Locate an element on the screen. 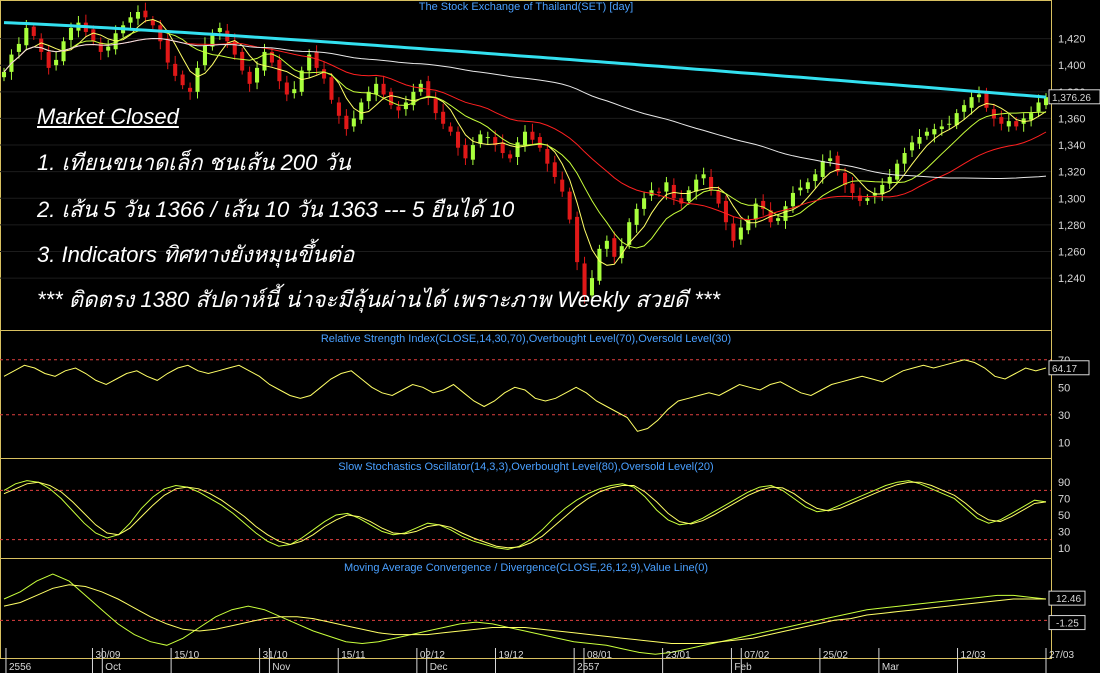 This screenshot has width=1100, height=673. price-tick-label: 1,280 is located at coordinates (1072, 226).